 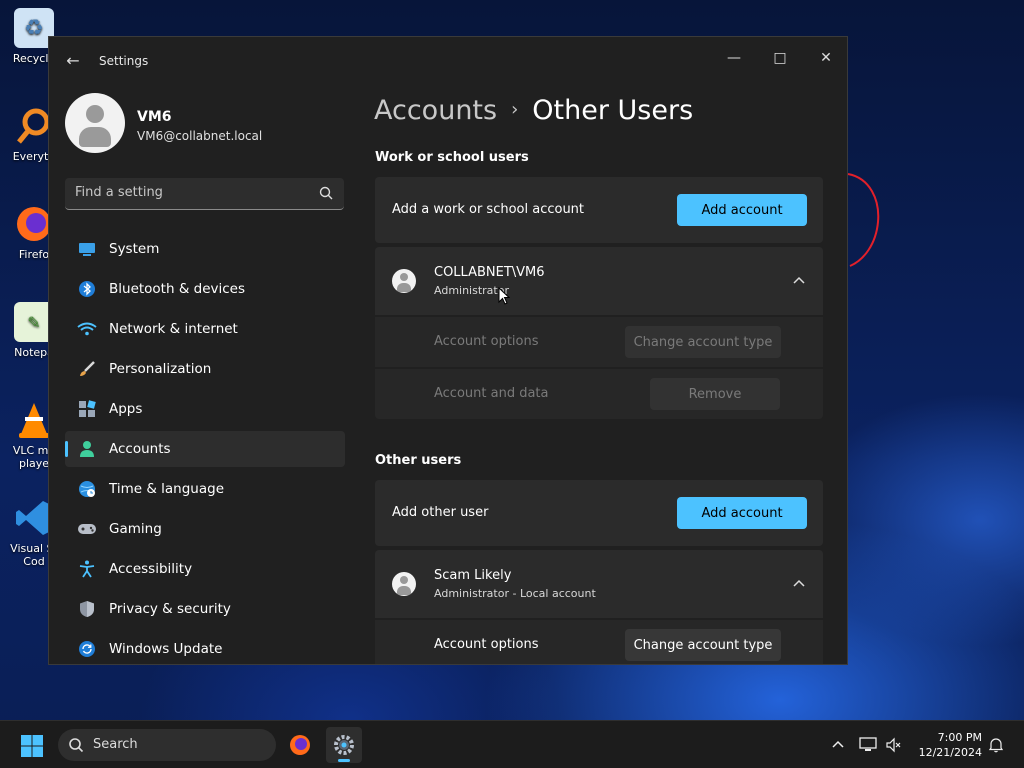 I want to click on avatar, so click(x=95, y=123).